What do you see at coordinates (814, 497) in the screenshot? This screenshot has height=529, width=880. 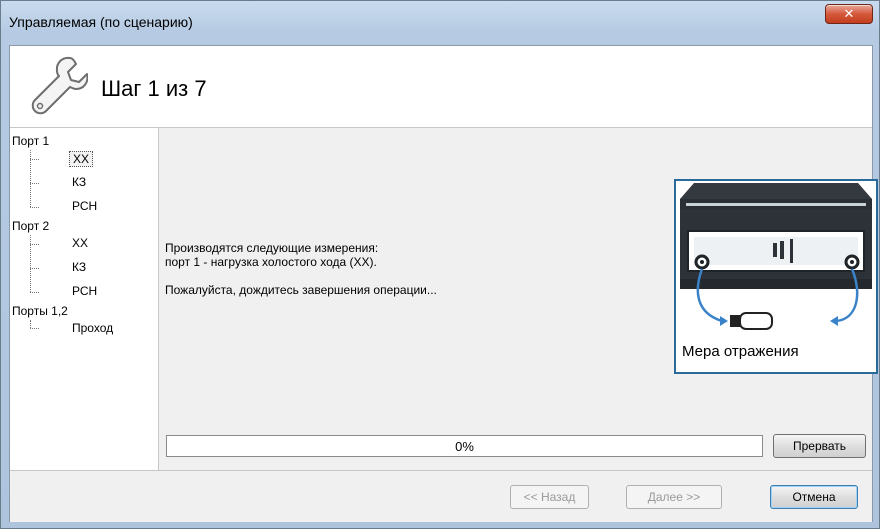 I see `cancel-button: Отмена` at bounding box center [814, 497].